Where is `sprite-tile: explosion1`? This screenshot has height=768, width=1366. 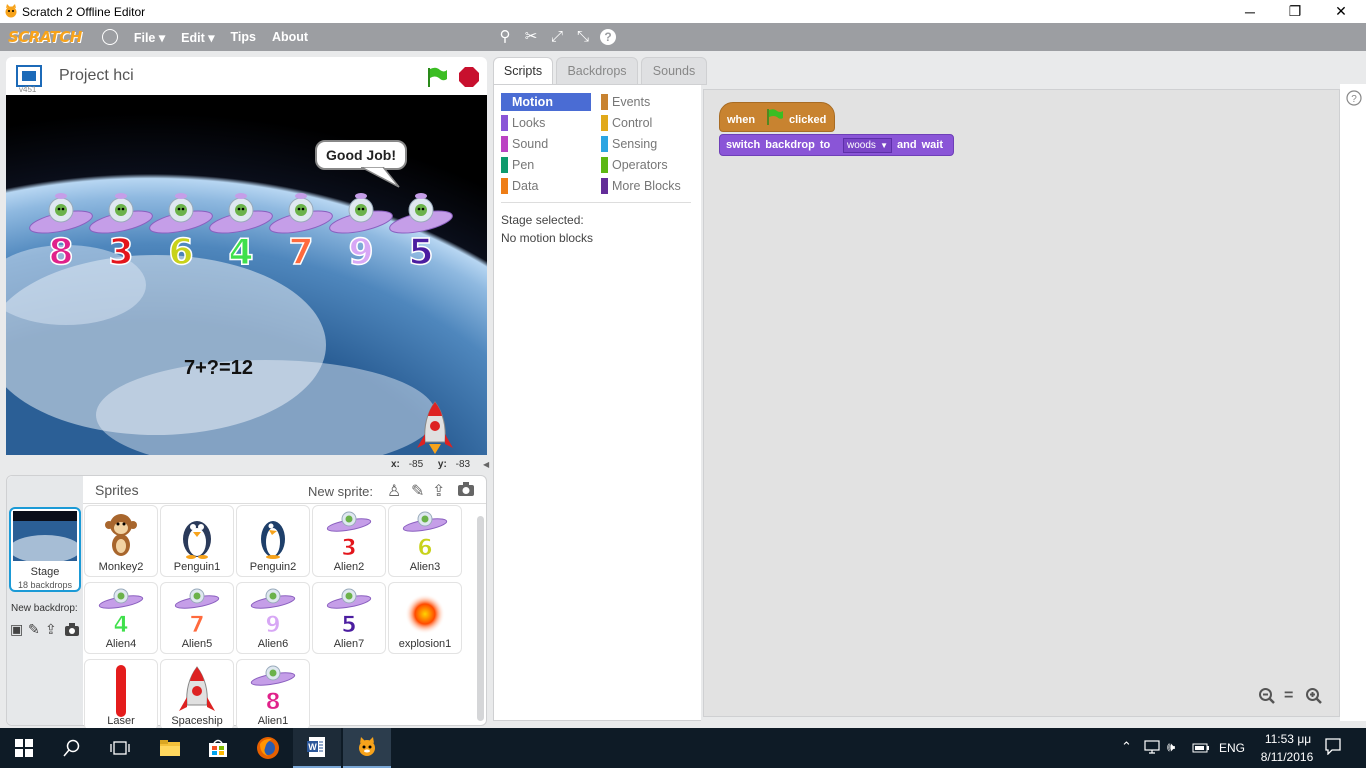 sprite-tile: explosion1 is located at coordinates (425, 618).